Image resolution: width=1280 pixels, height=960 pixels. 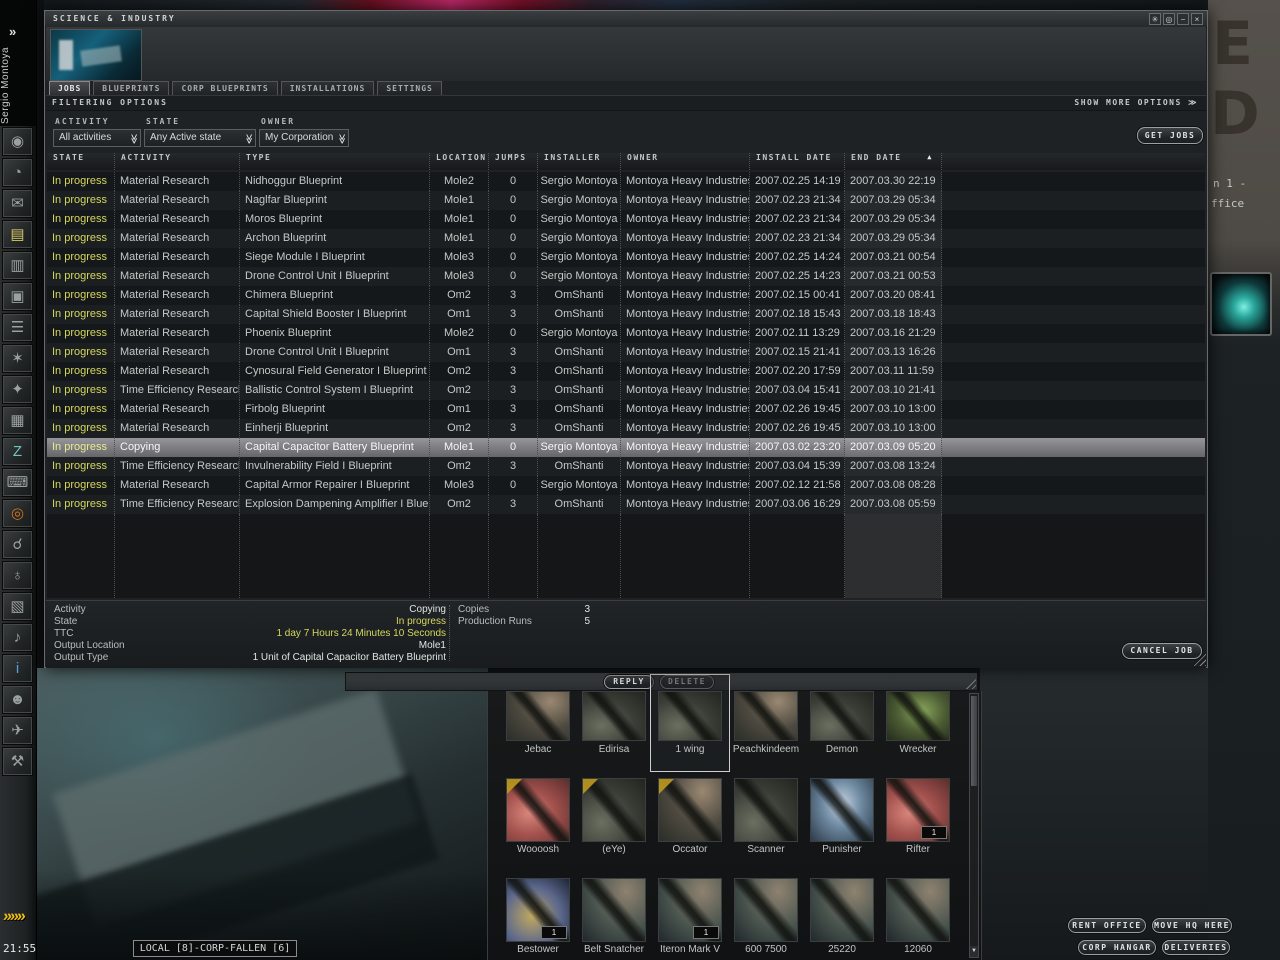 I want to click on ship-thumbnail-demon, so click(x=842, y=716).